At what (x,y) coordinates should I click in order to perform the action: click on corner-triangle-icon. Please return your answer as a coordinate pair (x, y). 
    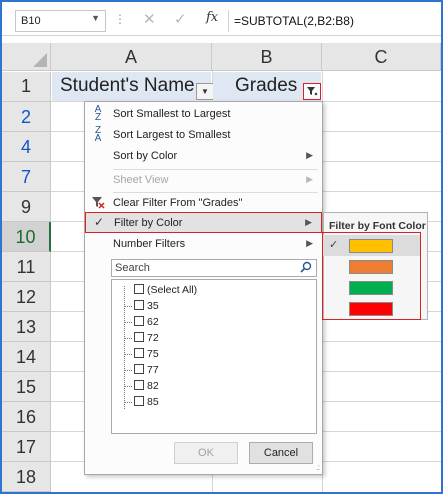
    Looking at the image, I should click on (40, 60).